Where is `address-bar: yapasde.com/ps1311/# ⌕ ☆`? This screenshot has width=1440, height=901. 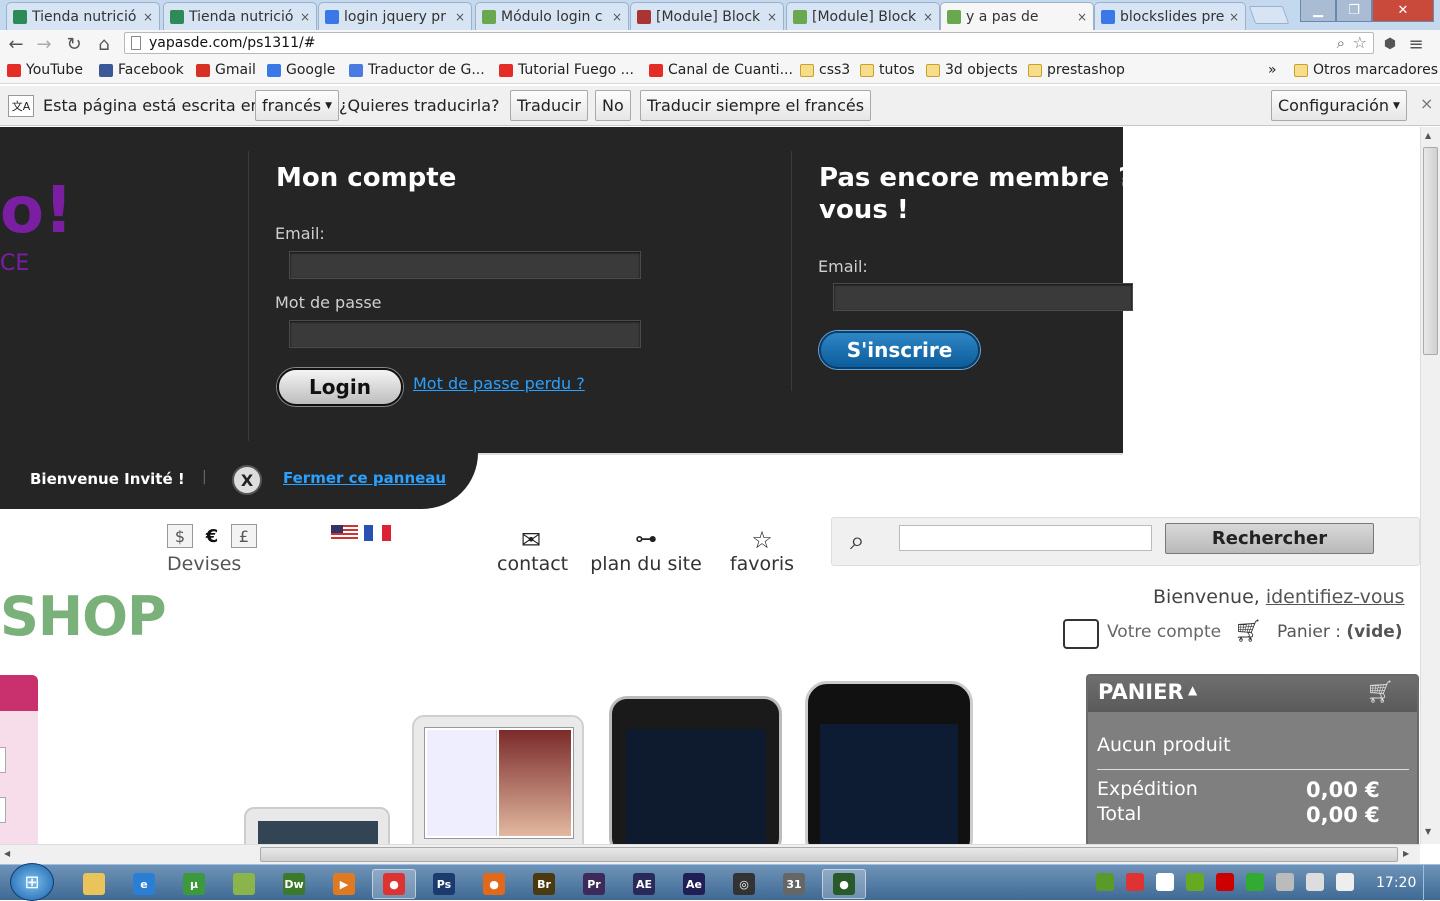
address-bar: yapasde.com/ps1311/# ⌕ ☆ is located at coordinates (749, 43).